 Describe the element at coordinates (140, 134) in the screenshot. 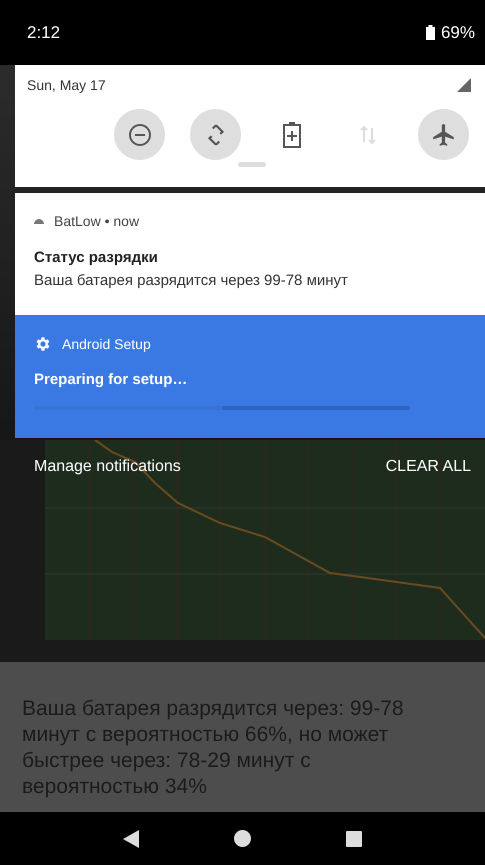

I see `do-not-disturb-icon` at that location.